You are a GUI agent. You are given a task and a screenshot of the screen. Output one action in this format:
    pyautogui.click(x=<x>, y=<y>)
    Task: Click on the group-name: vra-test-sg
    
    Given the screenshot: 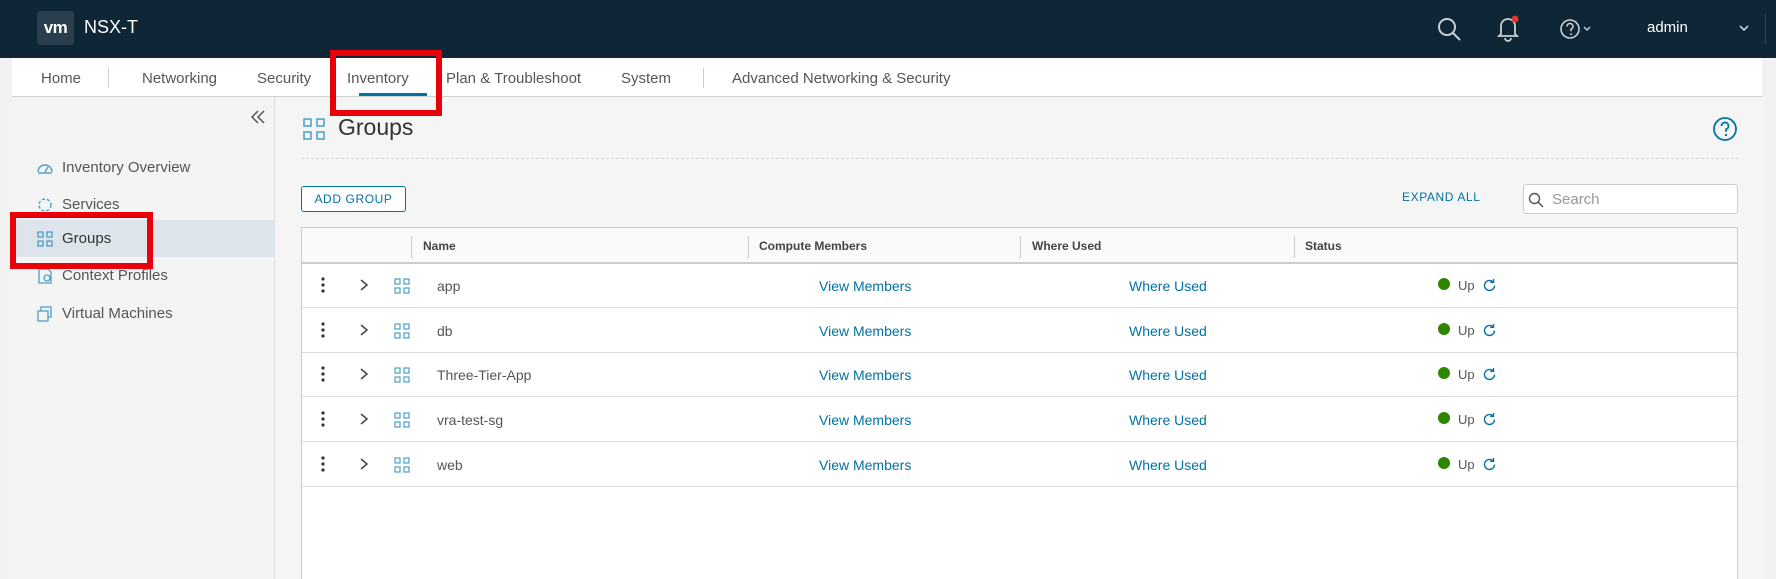 What is the action you would take?
    pyautogui.click(x=470, y=420)
    